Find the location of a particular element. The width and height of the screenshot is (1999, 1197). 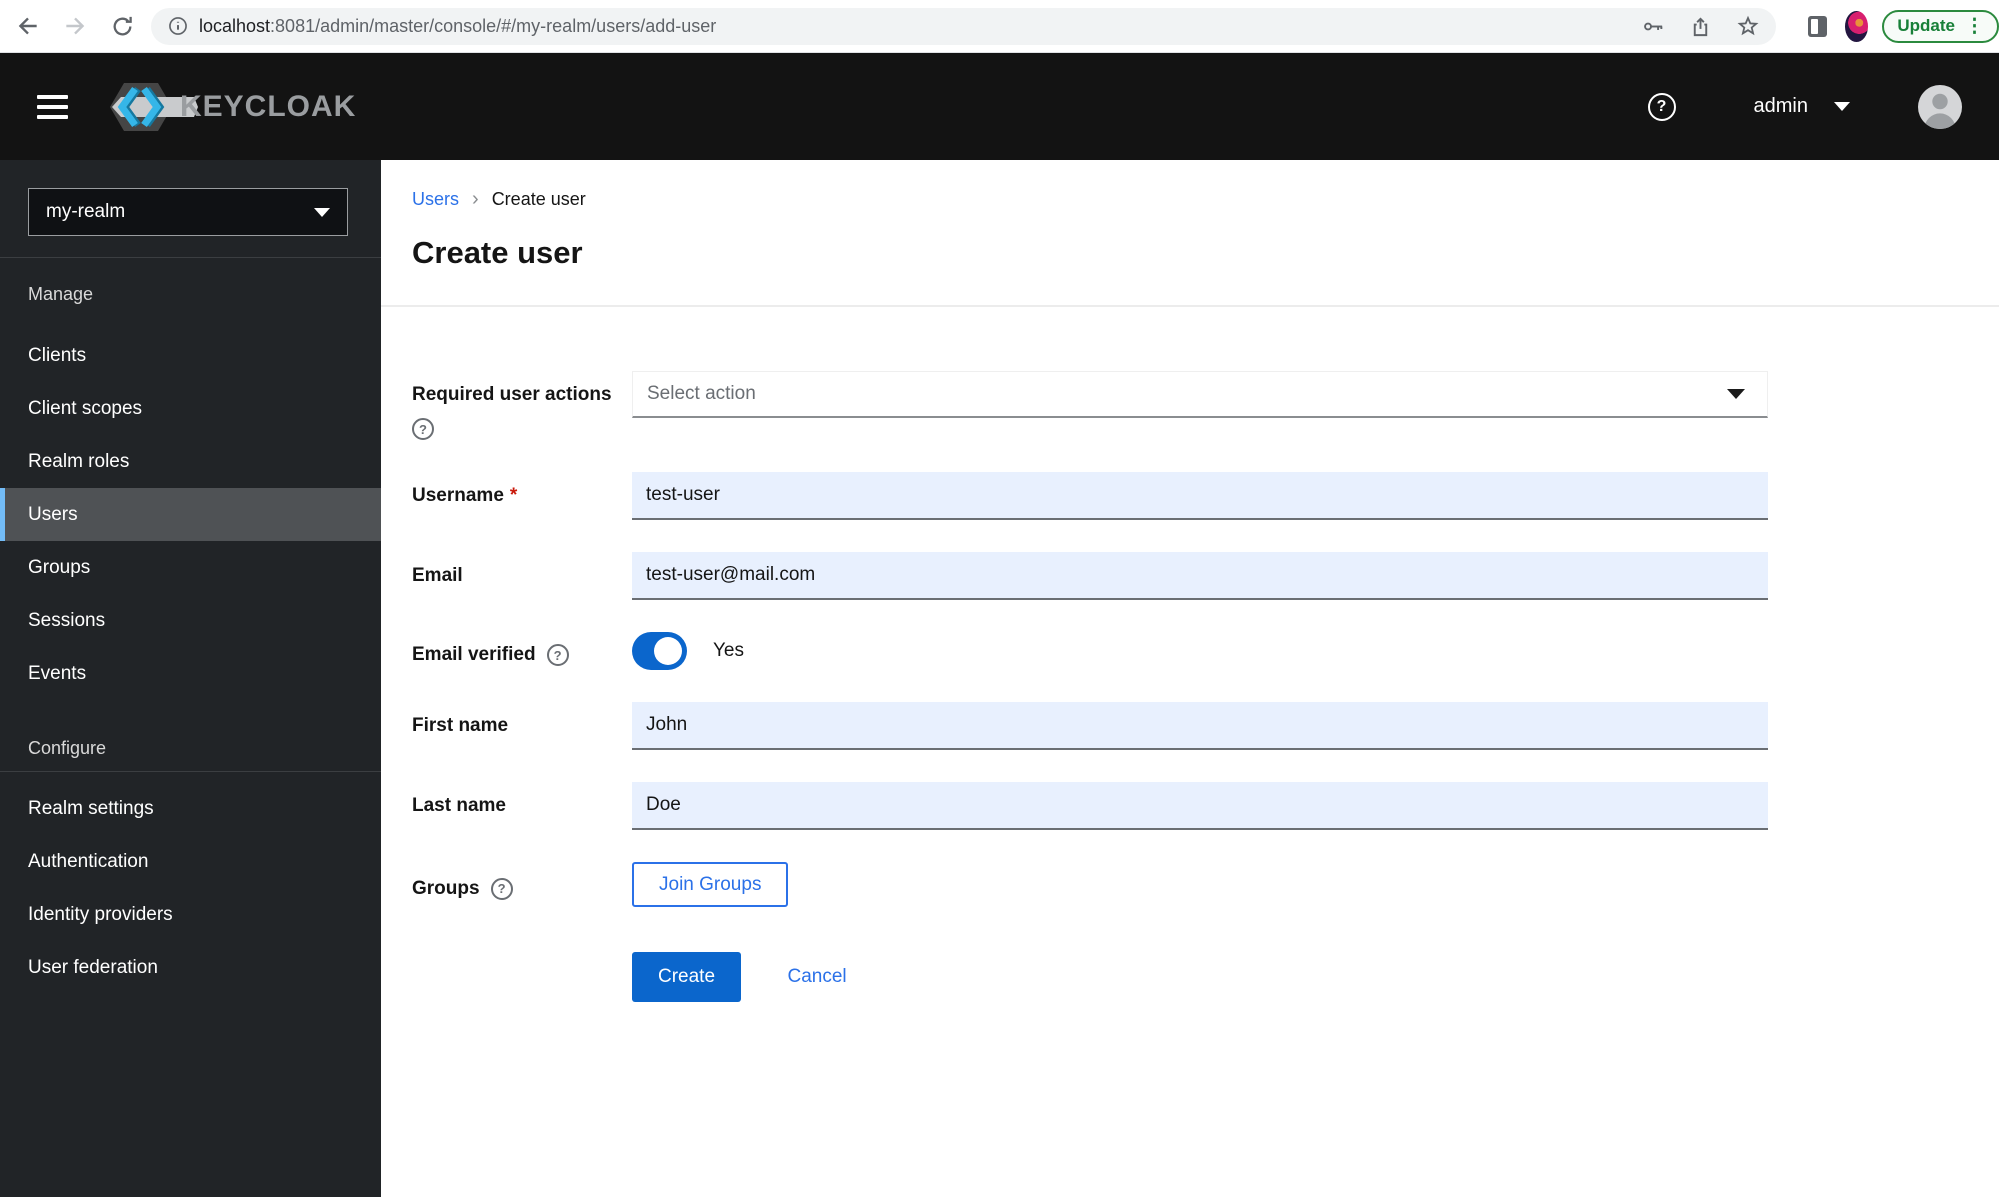

sidebar-item-users: Users is located at coordinates (190, 514).